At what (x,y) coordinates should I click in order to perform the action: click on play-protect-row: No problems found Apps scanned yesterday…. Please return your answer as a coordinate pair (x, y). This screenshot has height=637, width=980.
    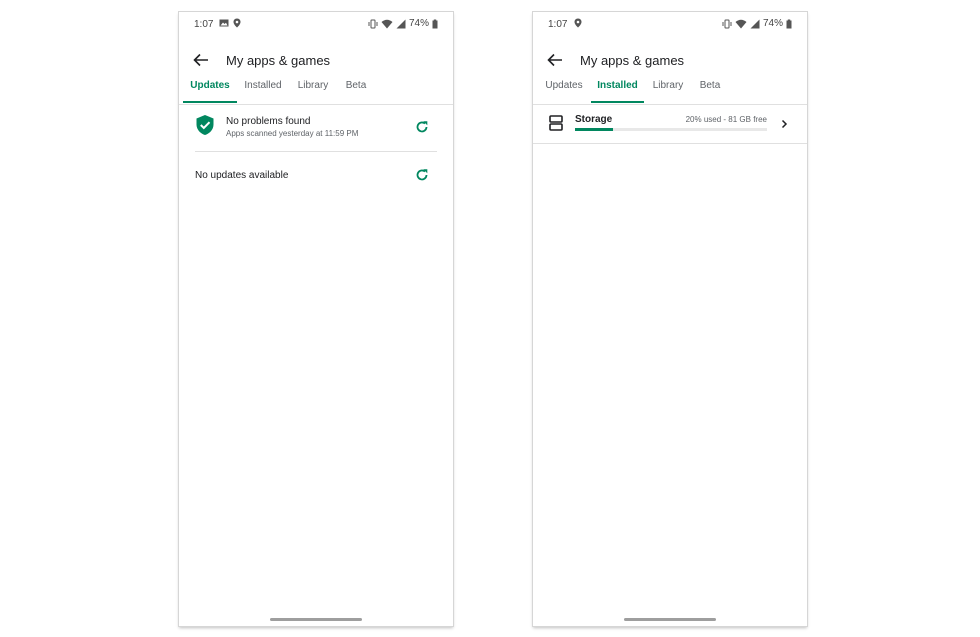
    Looking at the image, I should click on (316, 132).